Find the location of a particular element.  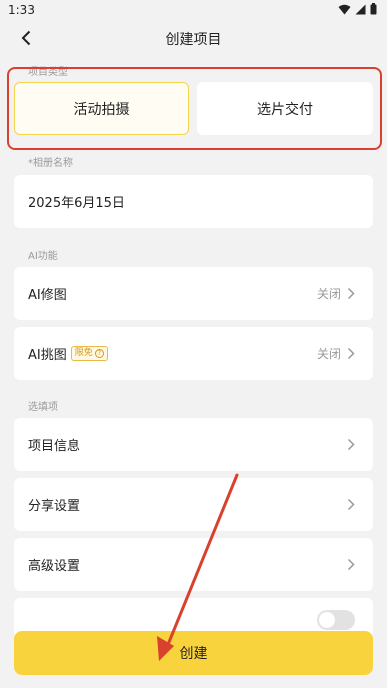

ai-section-label: AI功能 is located at coordinates (43, 256).